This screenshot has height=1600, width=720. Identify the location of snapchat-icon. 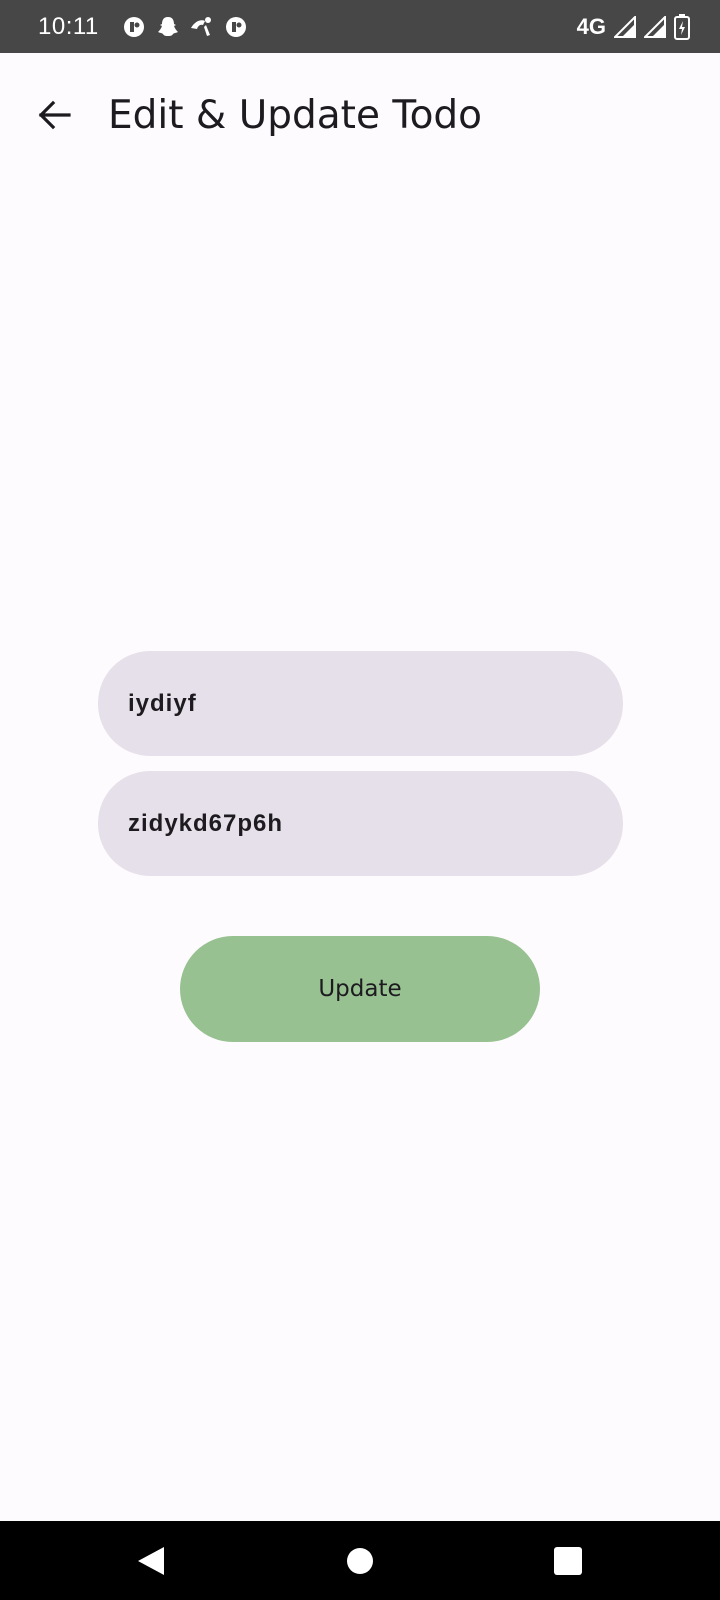
(168, 27).